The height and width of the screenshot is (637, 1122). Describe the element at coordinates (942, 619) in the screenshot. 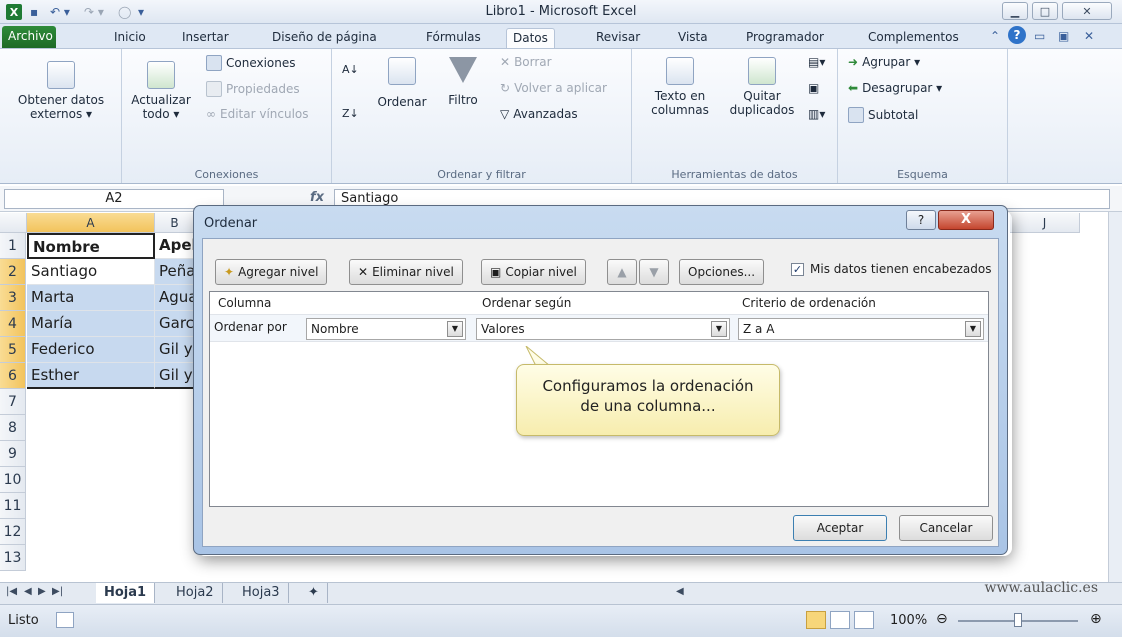

I see `zoom-out-icon: ⊖` at that location.